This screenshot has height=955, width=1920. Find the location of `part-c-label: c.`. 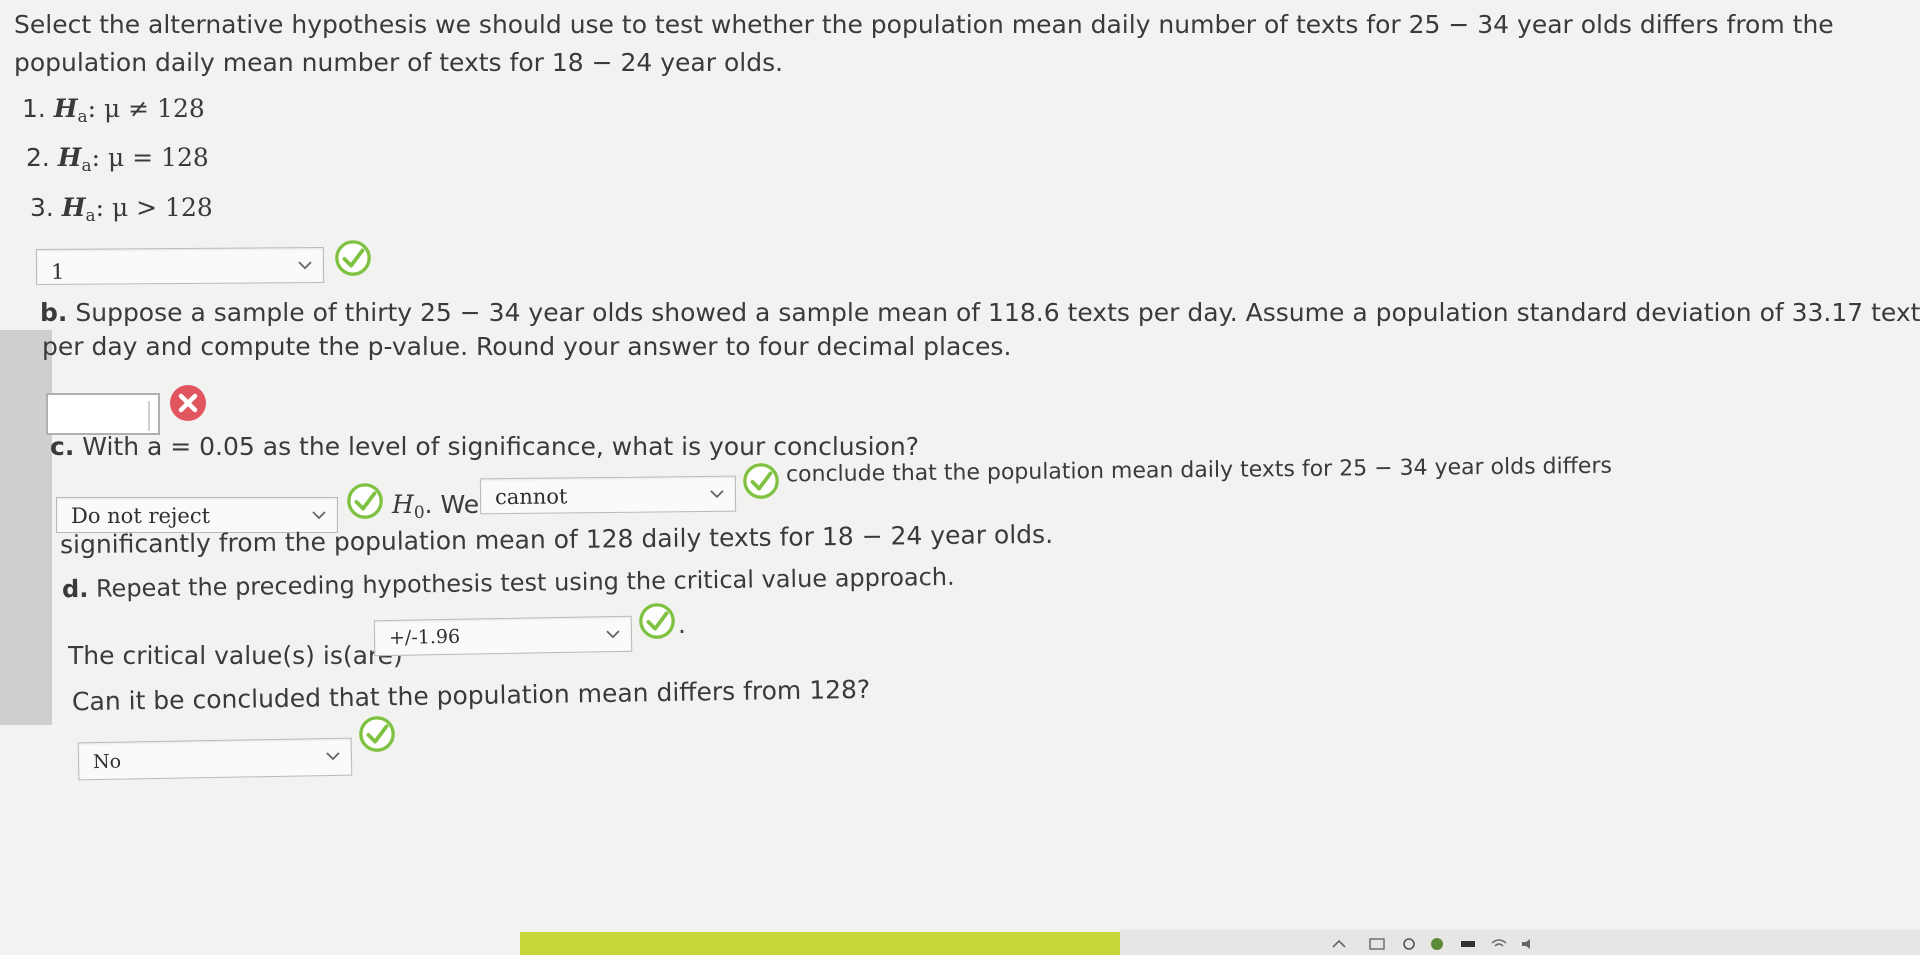

part-c-label: c. is located at coordinates (62, 446).